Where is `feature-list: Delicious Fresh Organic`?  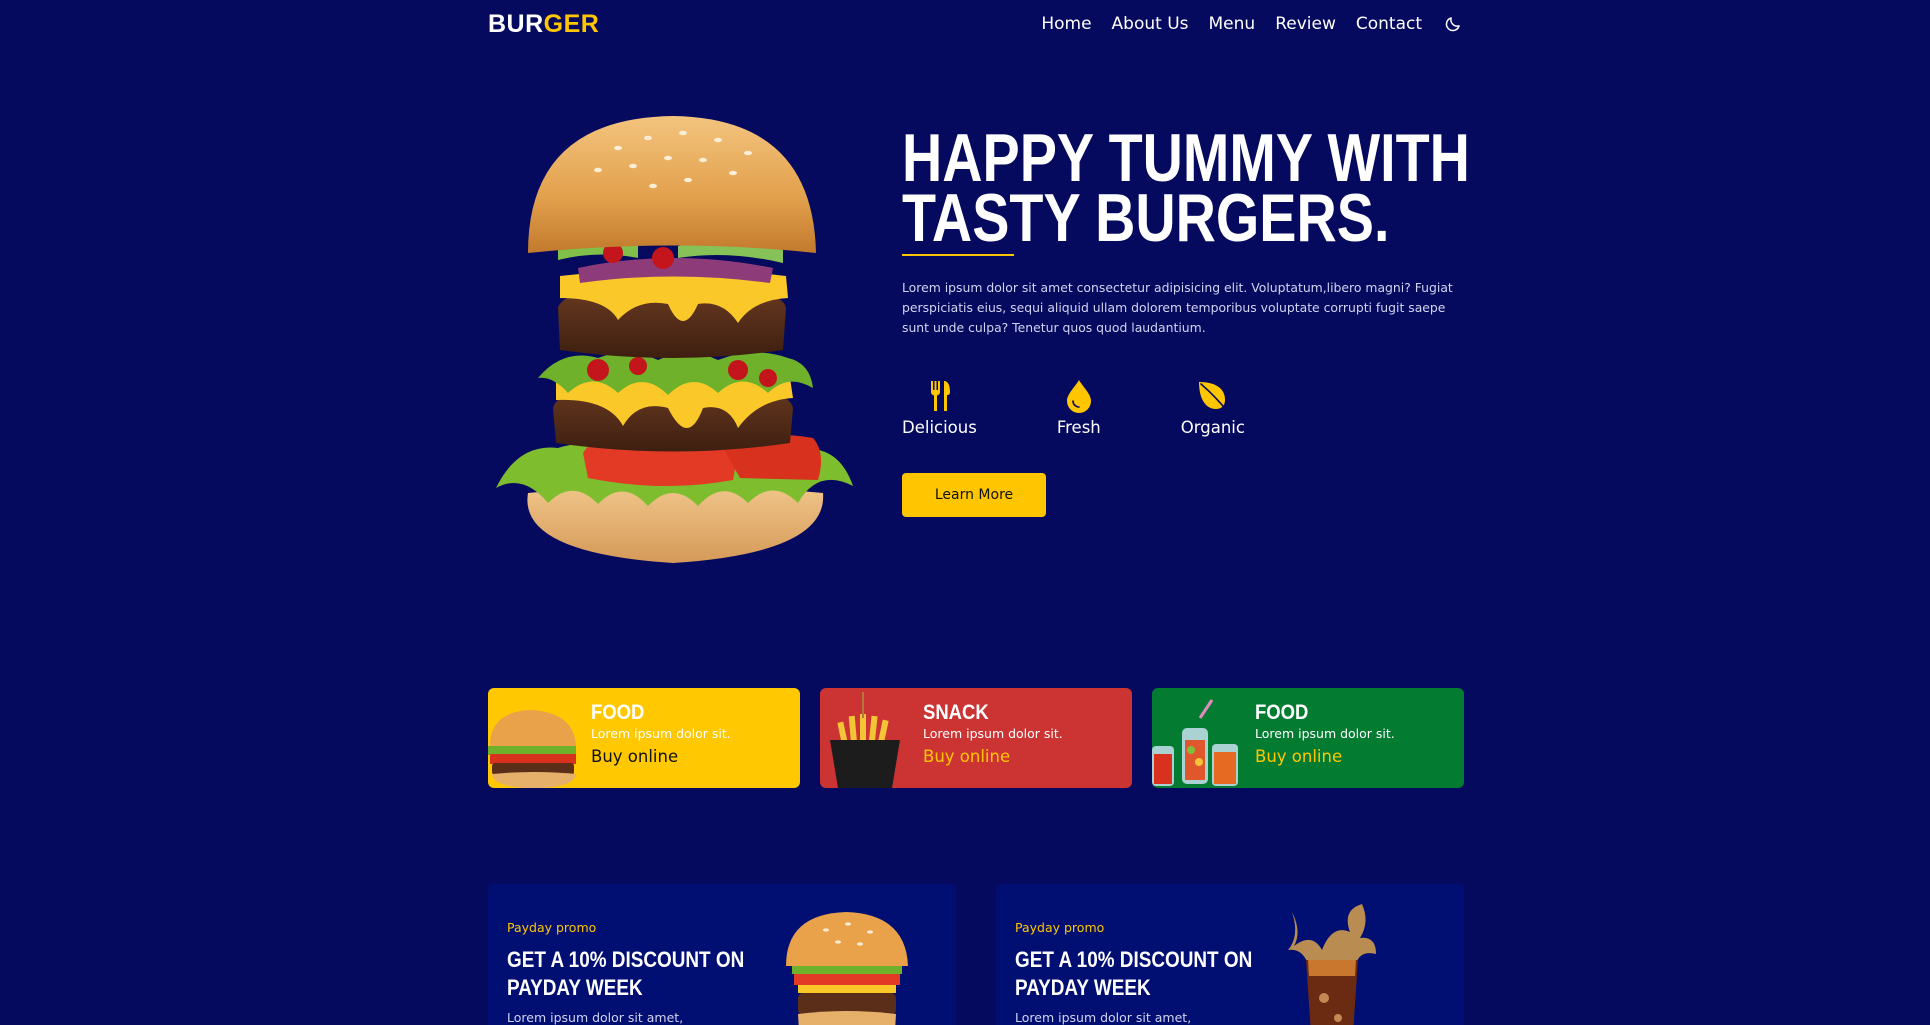
feature-list: Delicious Fresh Organic is located at coordinates (1183, 407).